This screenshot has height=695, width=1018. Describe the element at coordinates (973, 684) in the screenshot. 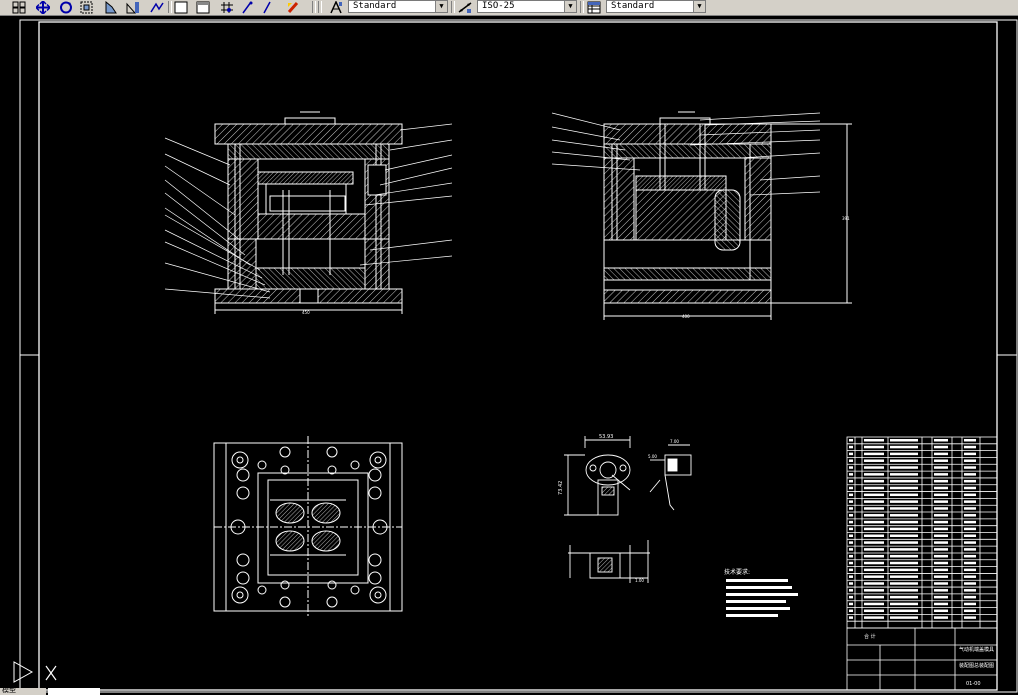

I see `title-block-code: 01-00` at that location.